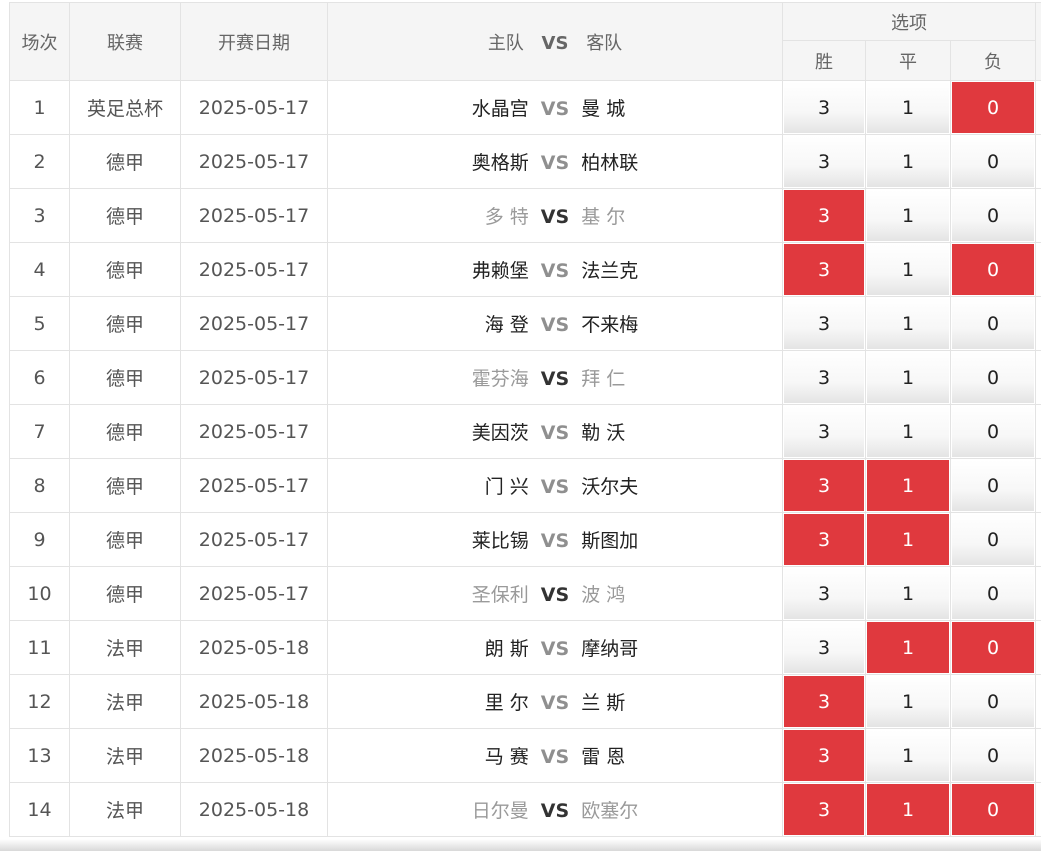 The width and height of the screenshot is (1041, 851). Describe the element at coordinates (500, 271) in the screenshot. I see `home-team: 弗赖堡` at that location.